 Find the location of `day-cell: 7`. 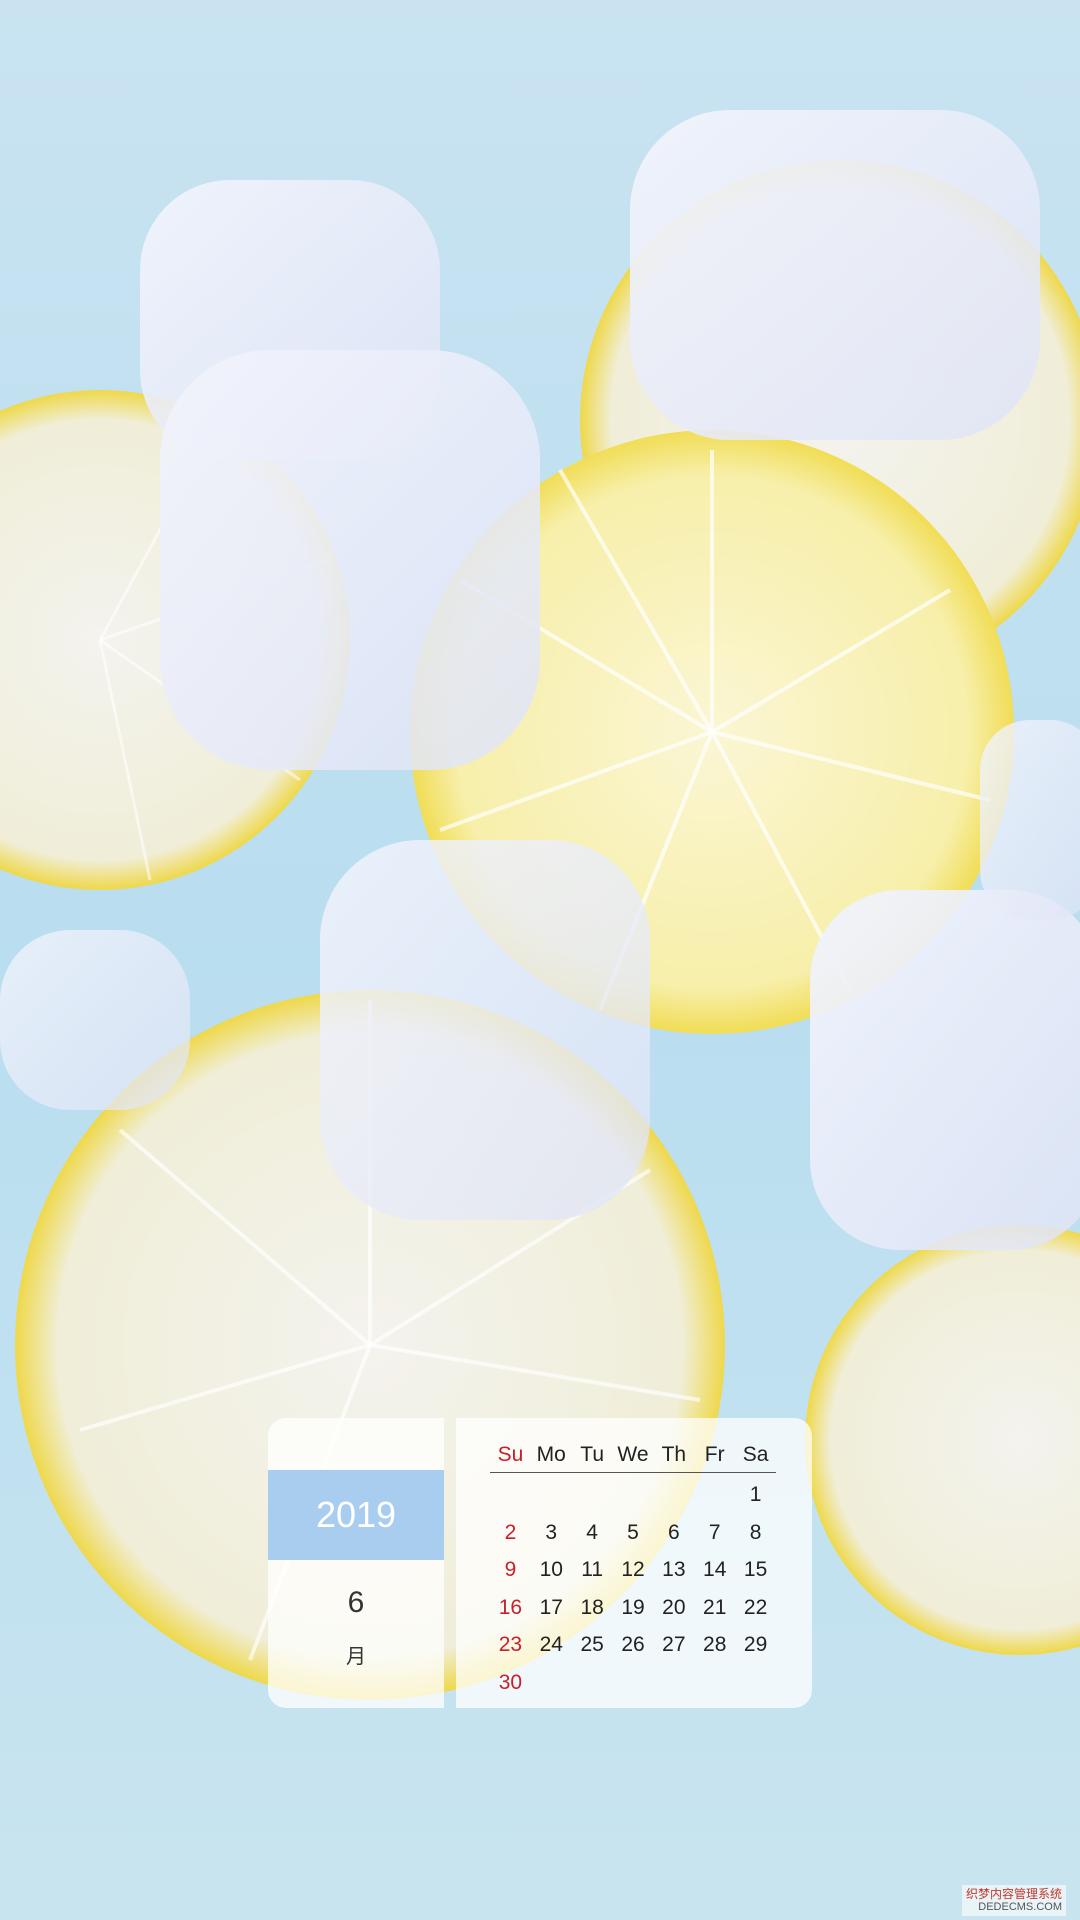

day-cell: 7 is located at coordinates (714, 1532).